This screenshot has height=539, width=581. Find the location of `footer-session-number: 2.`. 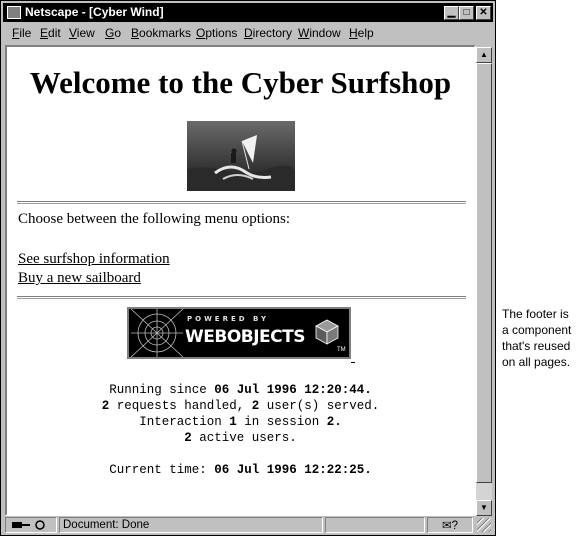

footer-session-number: 2. is located at coordinates (334, 422).